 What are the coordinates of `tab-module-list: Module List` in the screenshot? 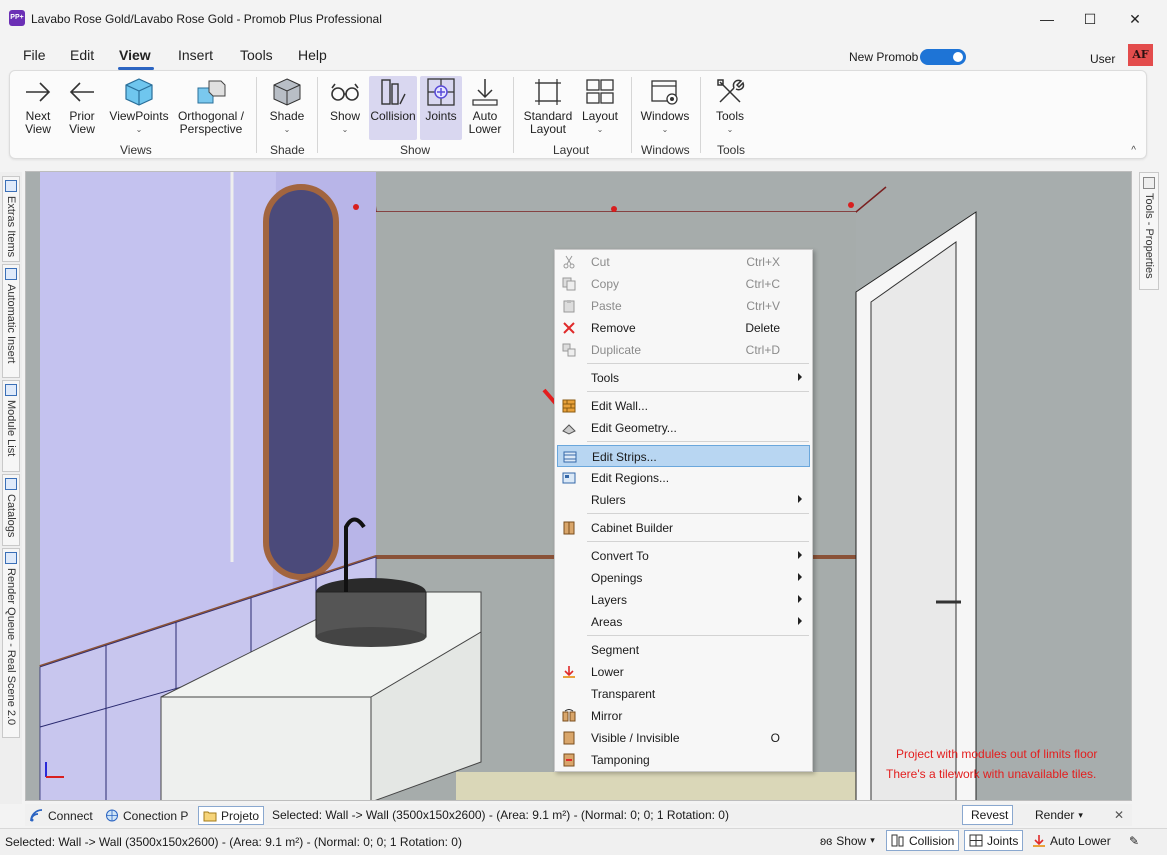 It's located at (11, 426).